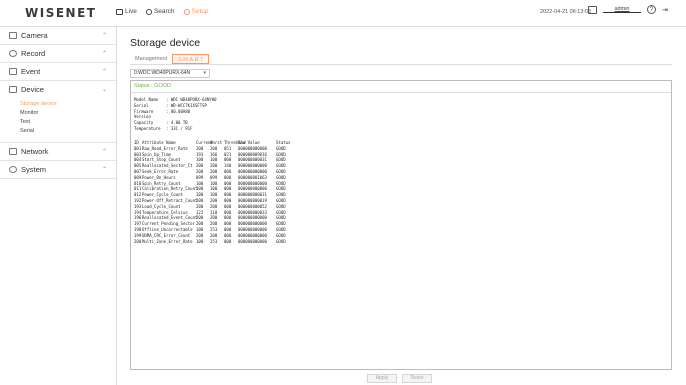 This screenshot has height=385, width=686. Describe the element at coordinates (32, 89) in the screenshot. I see `sidebar-item-label: Device` at that location.